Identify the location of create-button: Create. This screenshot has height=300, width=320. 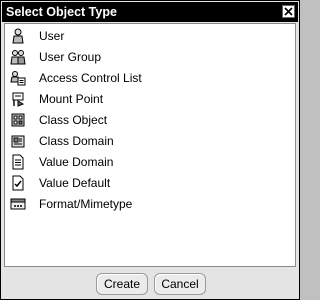
(122, 284).